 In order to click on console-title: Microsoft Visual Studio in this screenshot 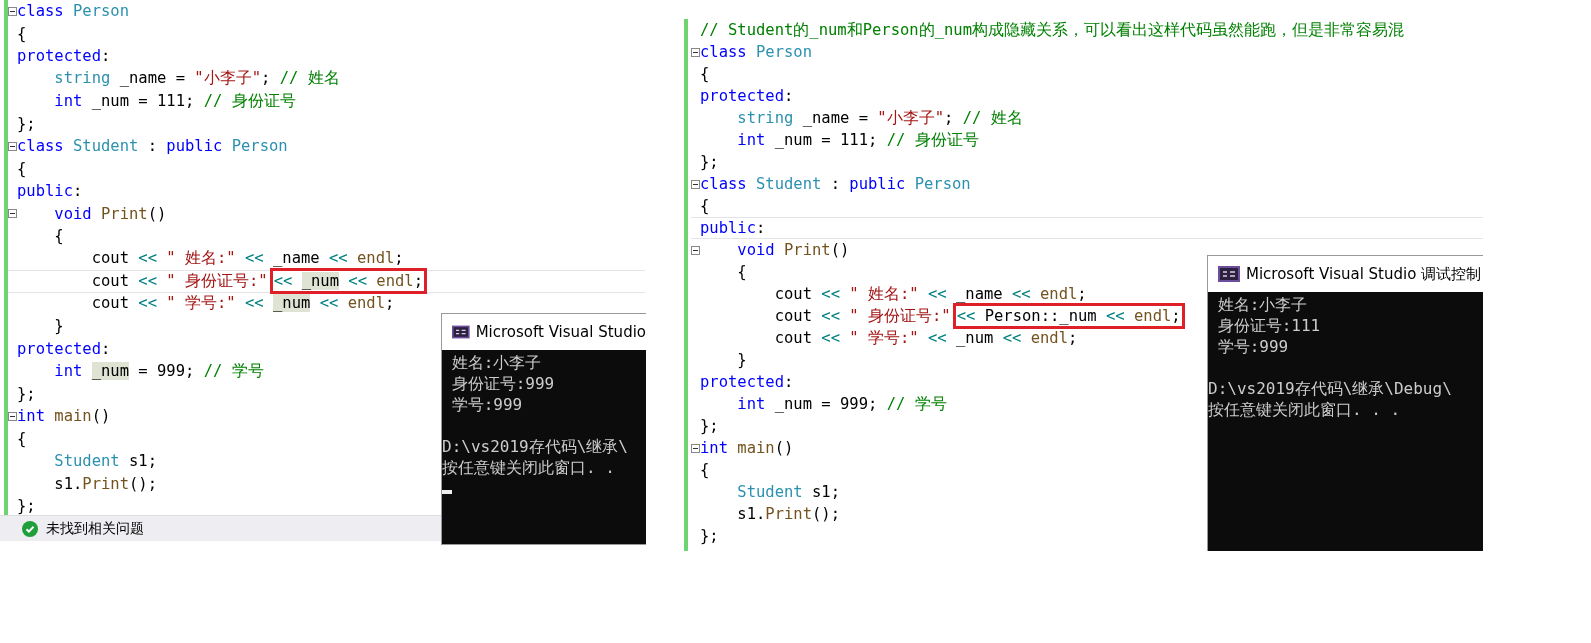, I will do `click(560, 332)`.